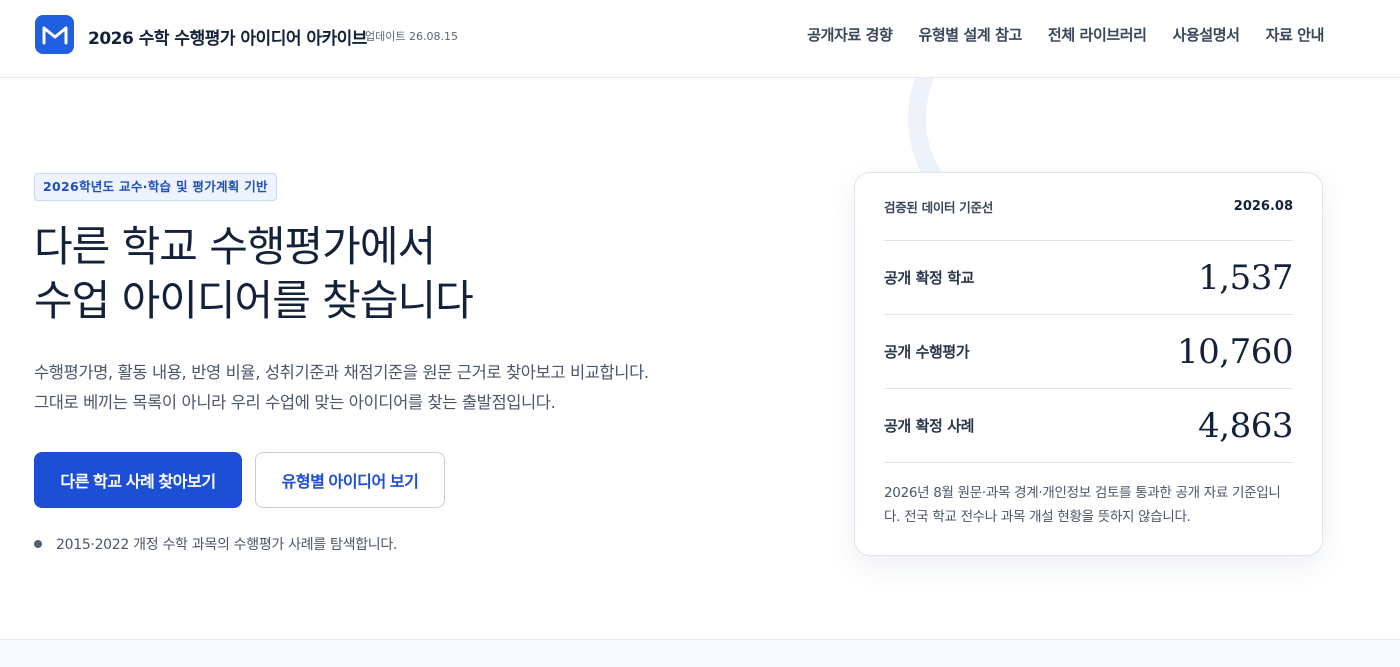 The width and height of the screenshot is (1400, 667). Describe the element at coordinates (927, 352) in the screenshot. I see `stat-label: 공개 수행평가` at that location.